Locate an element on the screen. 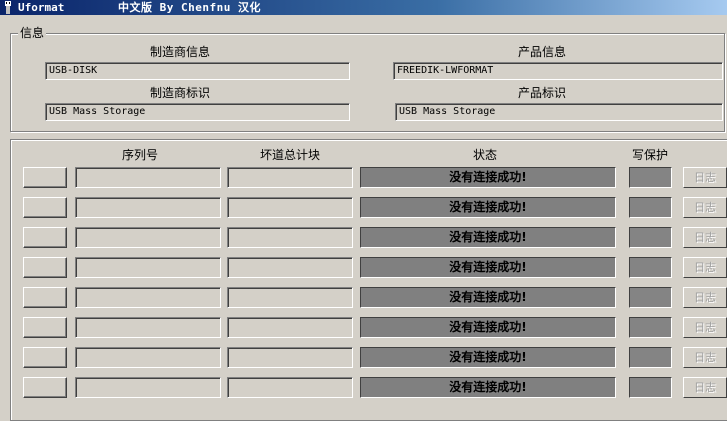 Image resolution: width=727 pixels, height=421 pixels. vendor-info-label: 制造商信息 is located at coordinates (179, 52).